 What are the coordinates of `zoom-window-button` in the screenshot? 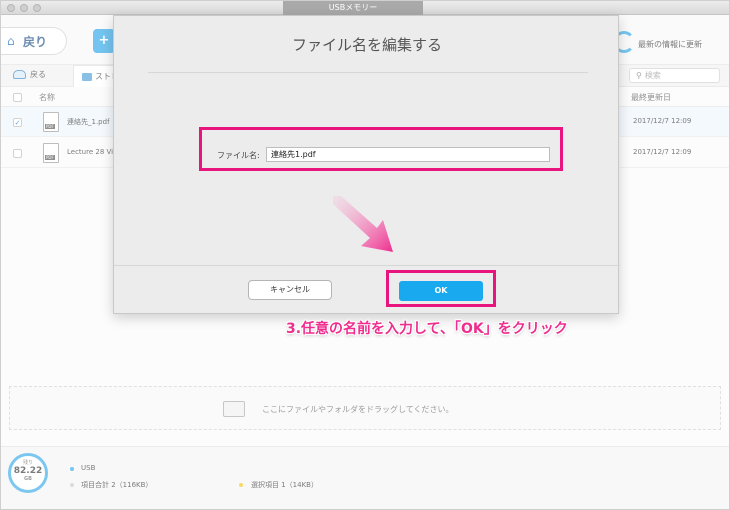 It's located at (37, 8).